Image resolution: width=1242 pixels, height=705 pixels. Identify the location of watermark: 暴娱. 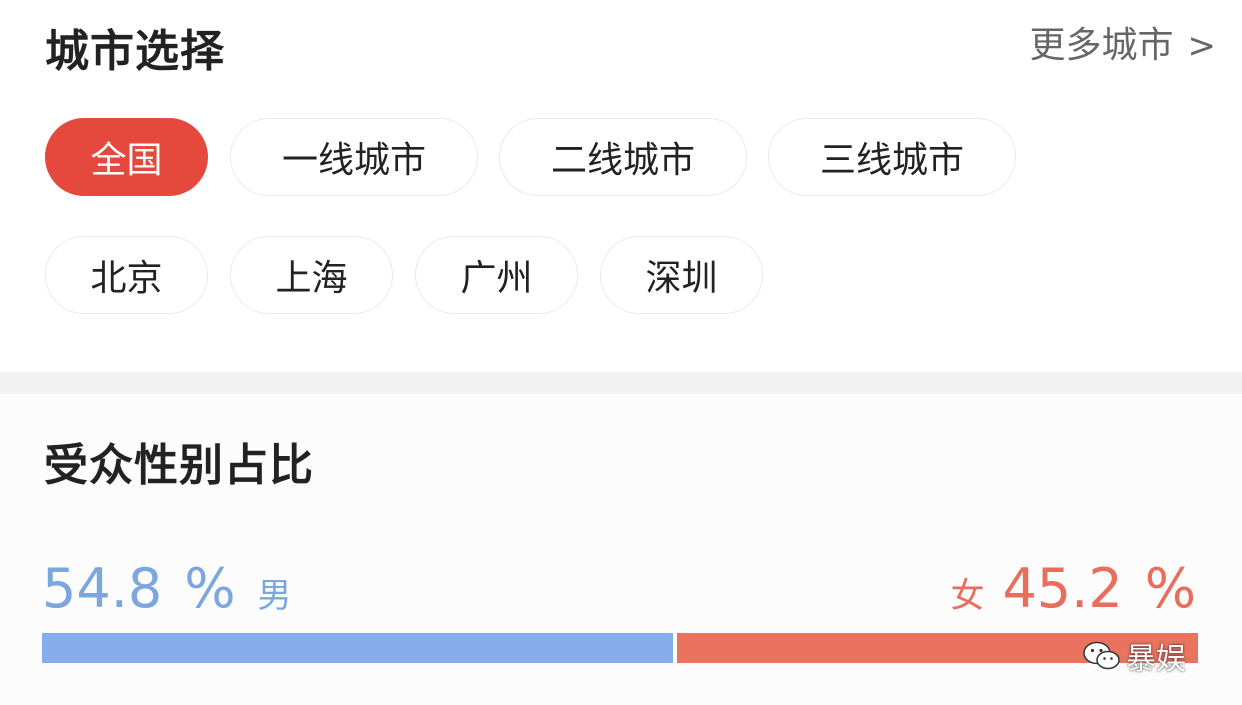
(1134, 656).